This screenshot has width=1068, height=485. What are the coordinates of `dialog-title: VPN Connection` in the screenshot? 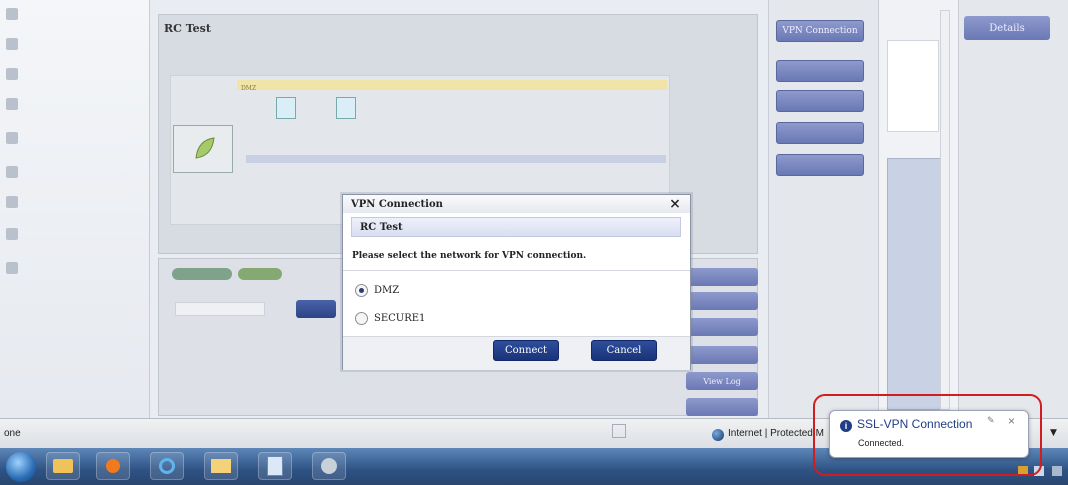 It's located at (516, 204).